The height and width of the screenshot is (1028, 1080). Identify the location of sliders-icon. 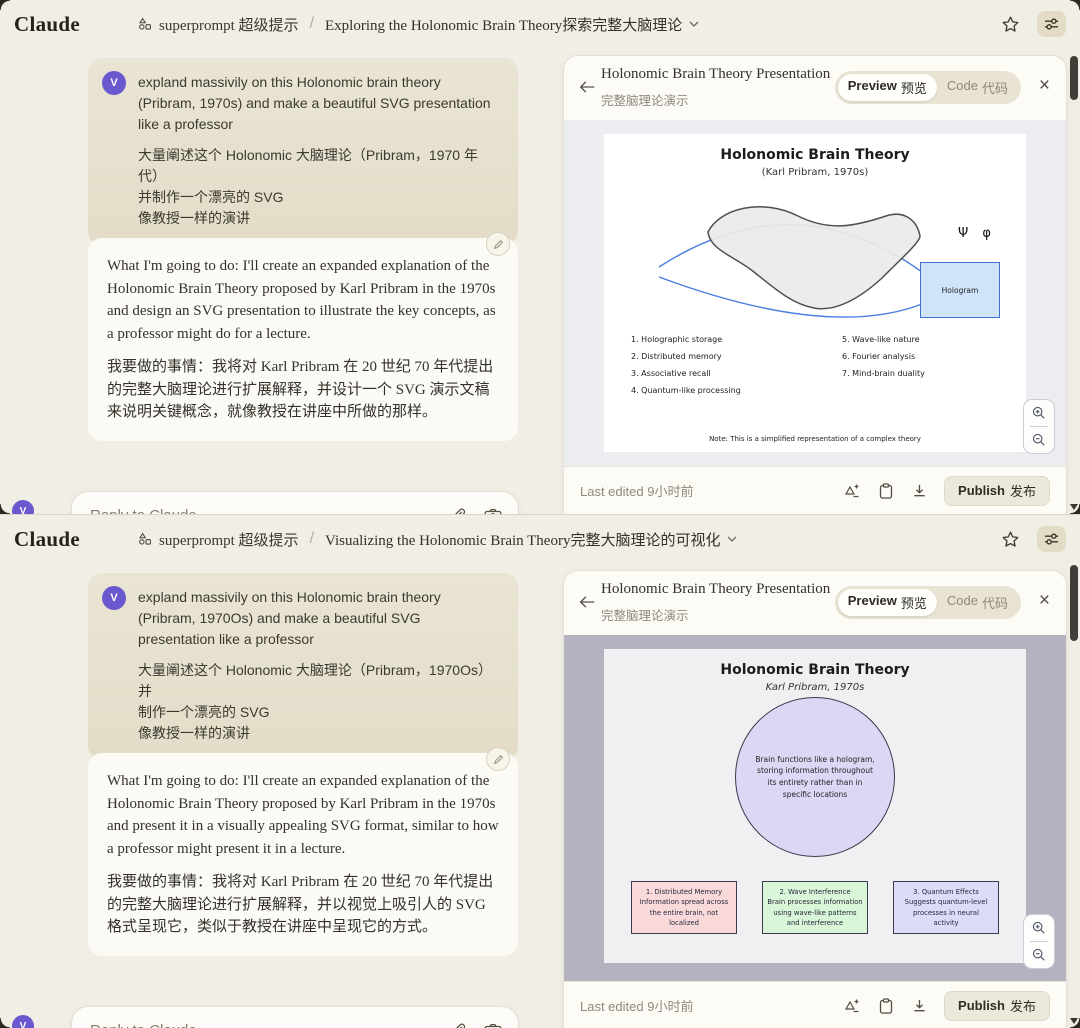
(1051, 539).